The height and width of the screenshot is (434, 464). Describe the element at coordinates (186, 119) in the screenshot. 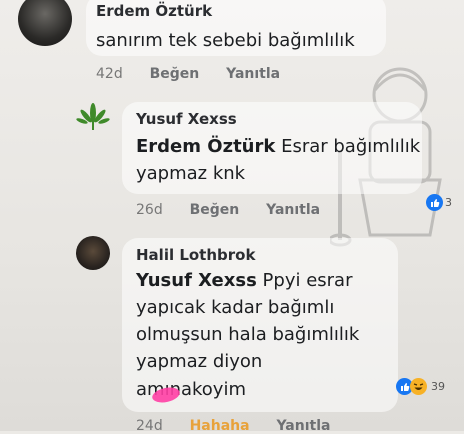

I see `comment-author: Yusuf Xexss` at that location.